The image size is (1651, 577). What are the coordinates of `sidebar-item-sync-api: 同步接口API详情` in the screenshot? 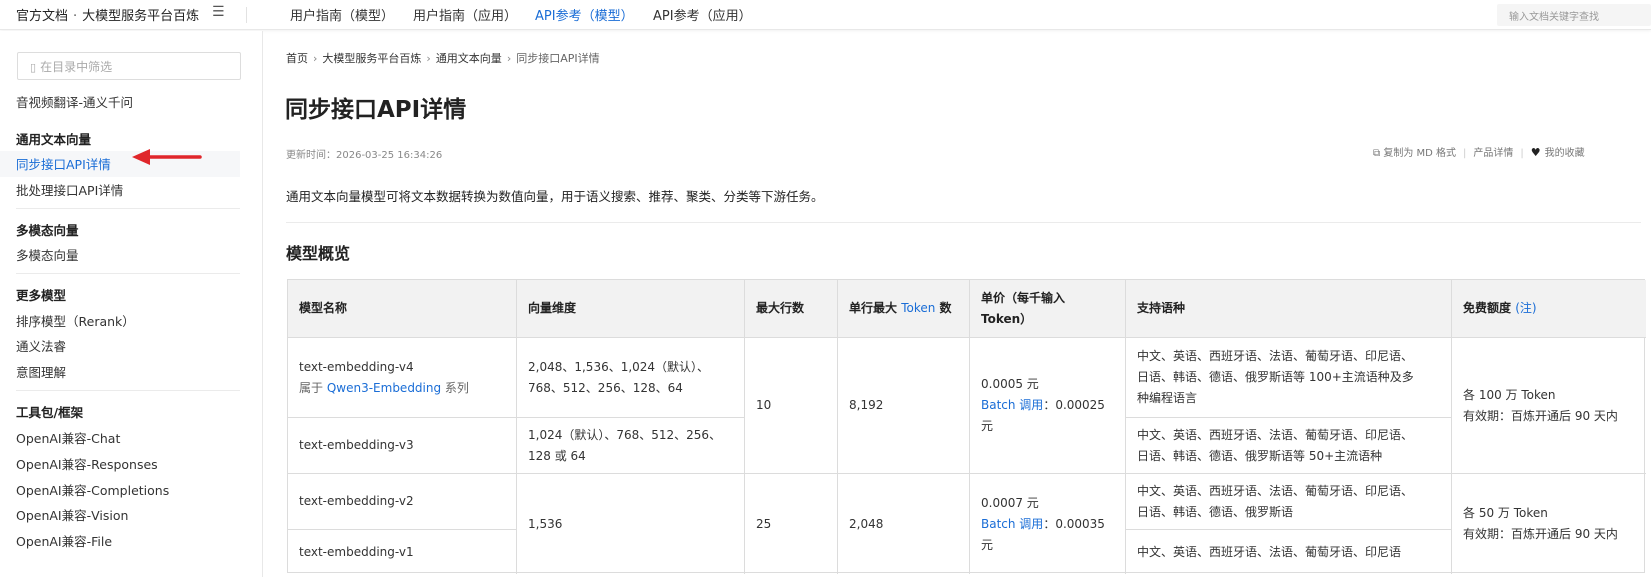 It's located at (63, 163).